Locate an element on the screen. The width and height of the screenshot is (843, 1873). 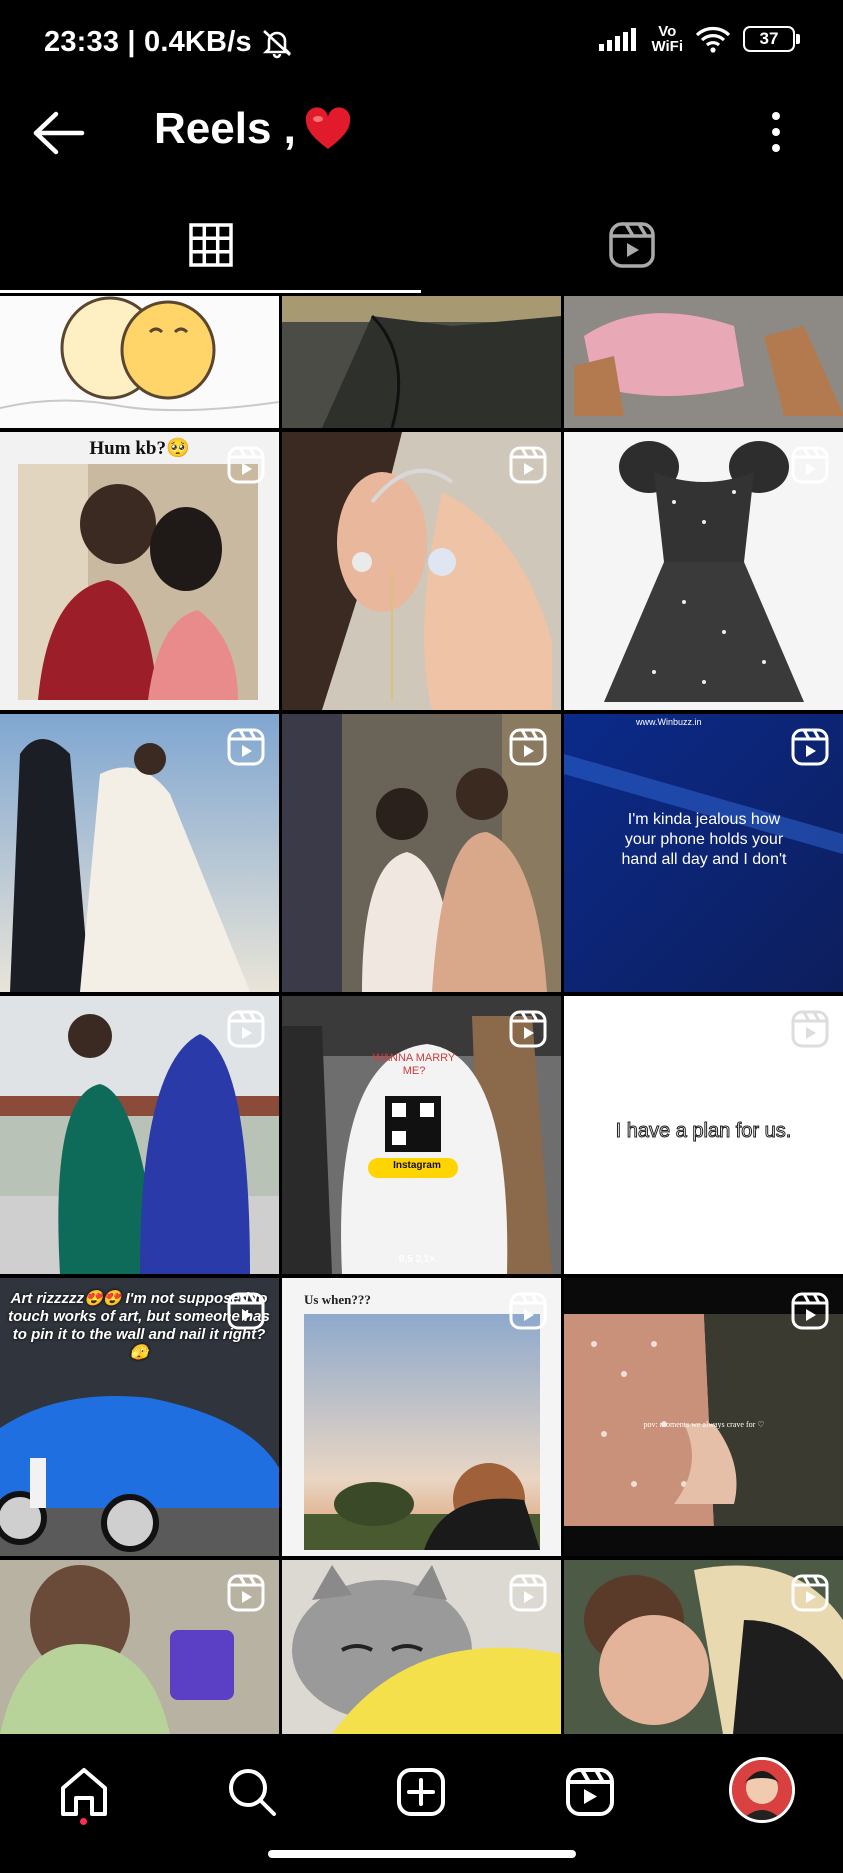
hoodie-text: WANNA MARRY ME? is located at coordinates (414, 1064).